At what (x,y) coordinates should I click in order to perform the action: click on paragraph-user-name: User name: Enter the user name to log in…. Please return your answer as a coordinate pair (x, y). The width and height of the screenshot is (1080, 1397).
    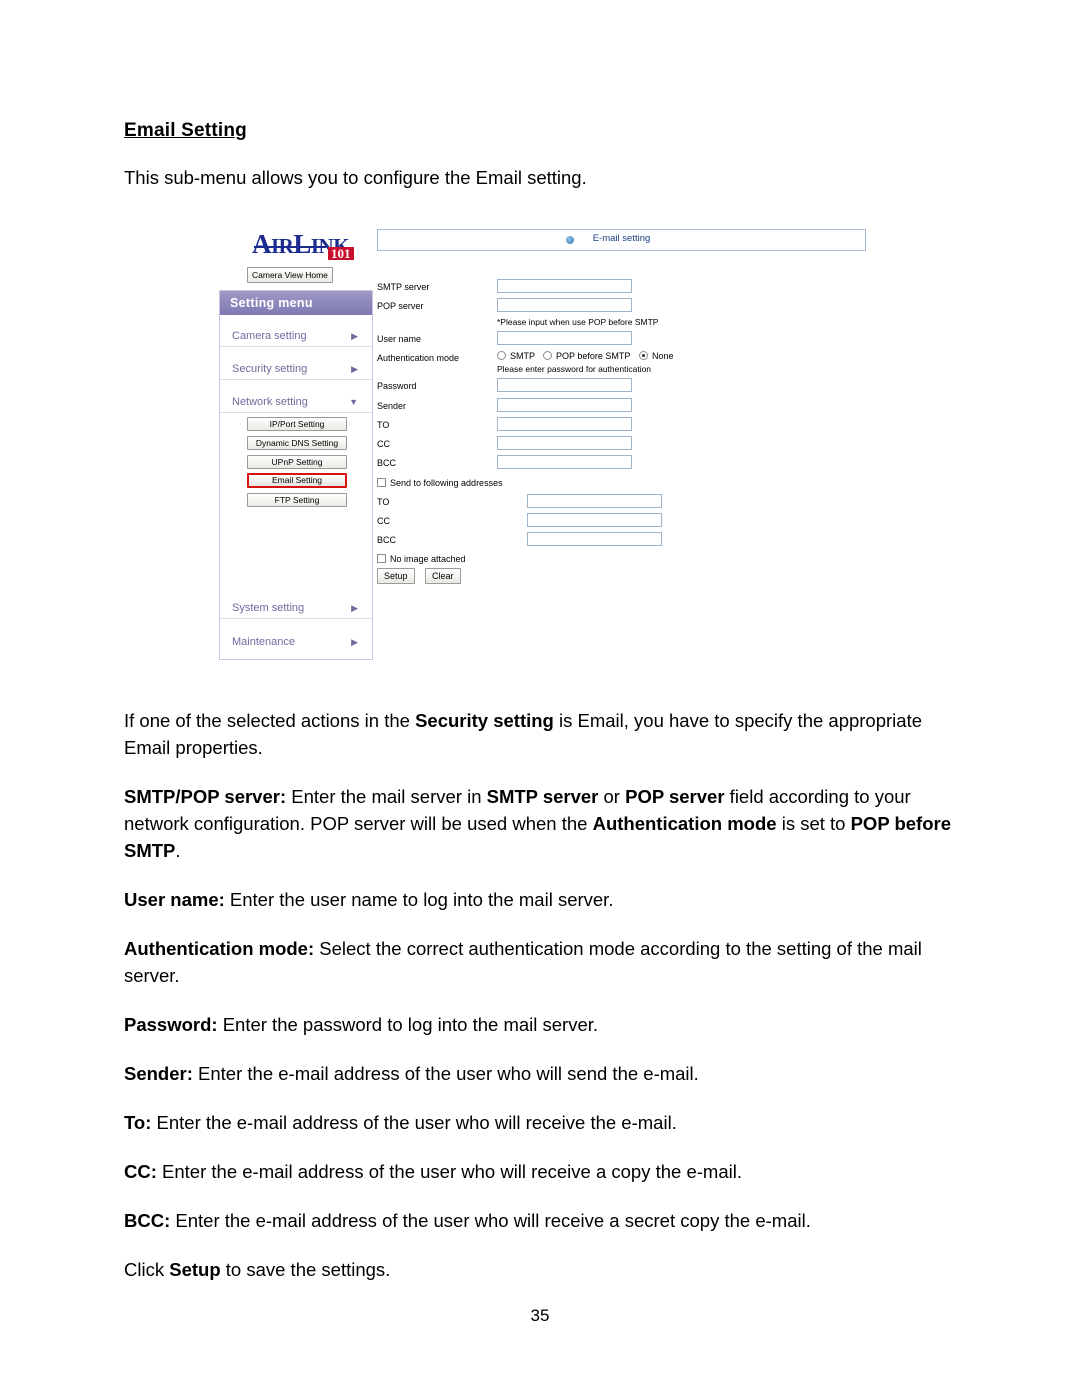
    Looking at the image, I should click on (540, 899).